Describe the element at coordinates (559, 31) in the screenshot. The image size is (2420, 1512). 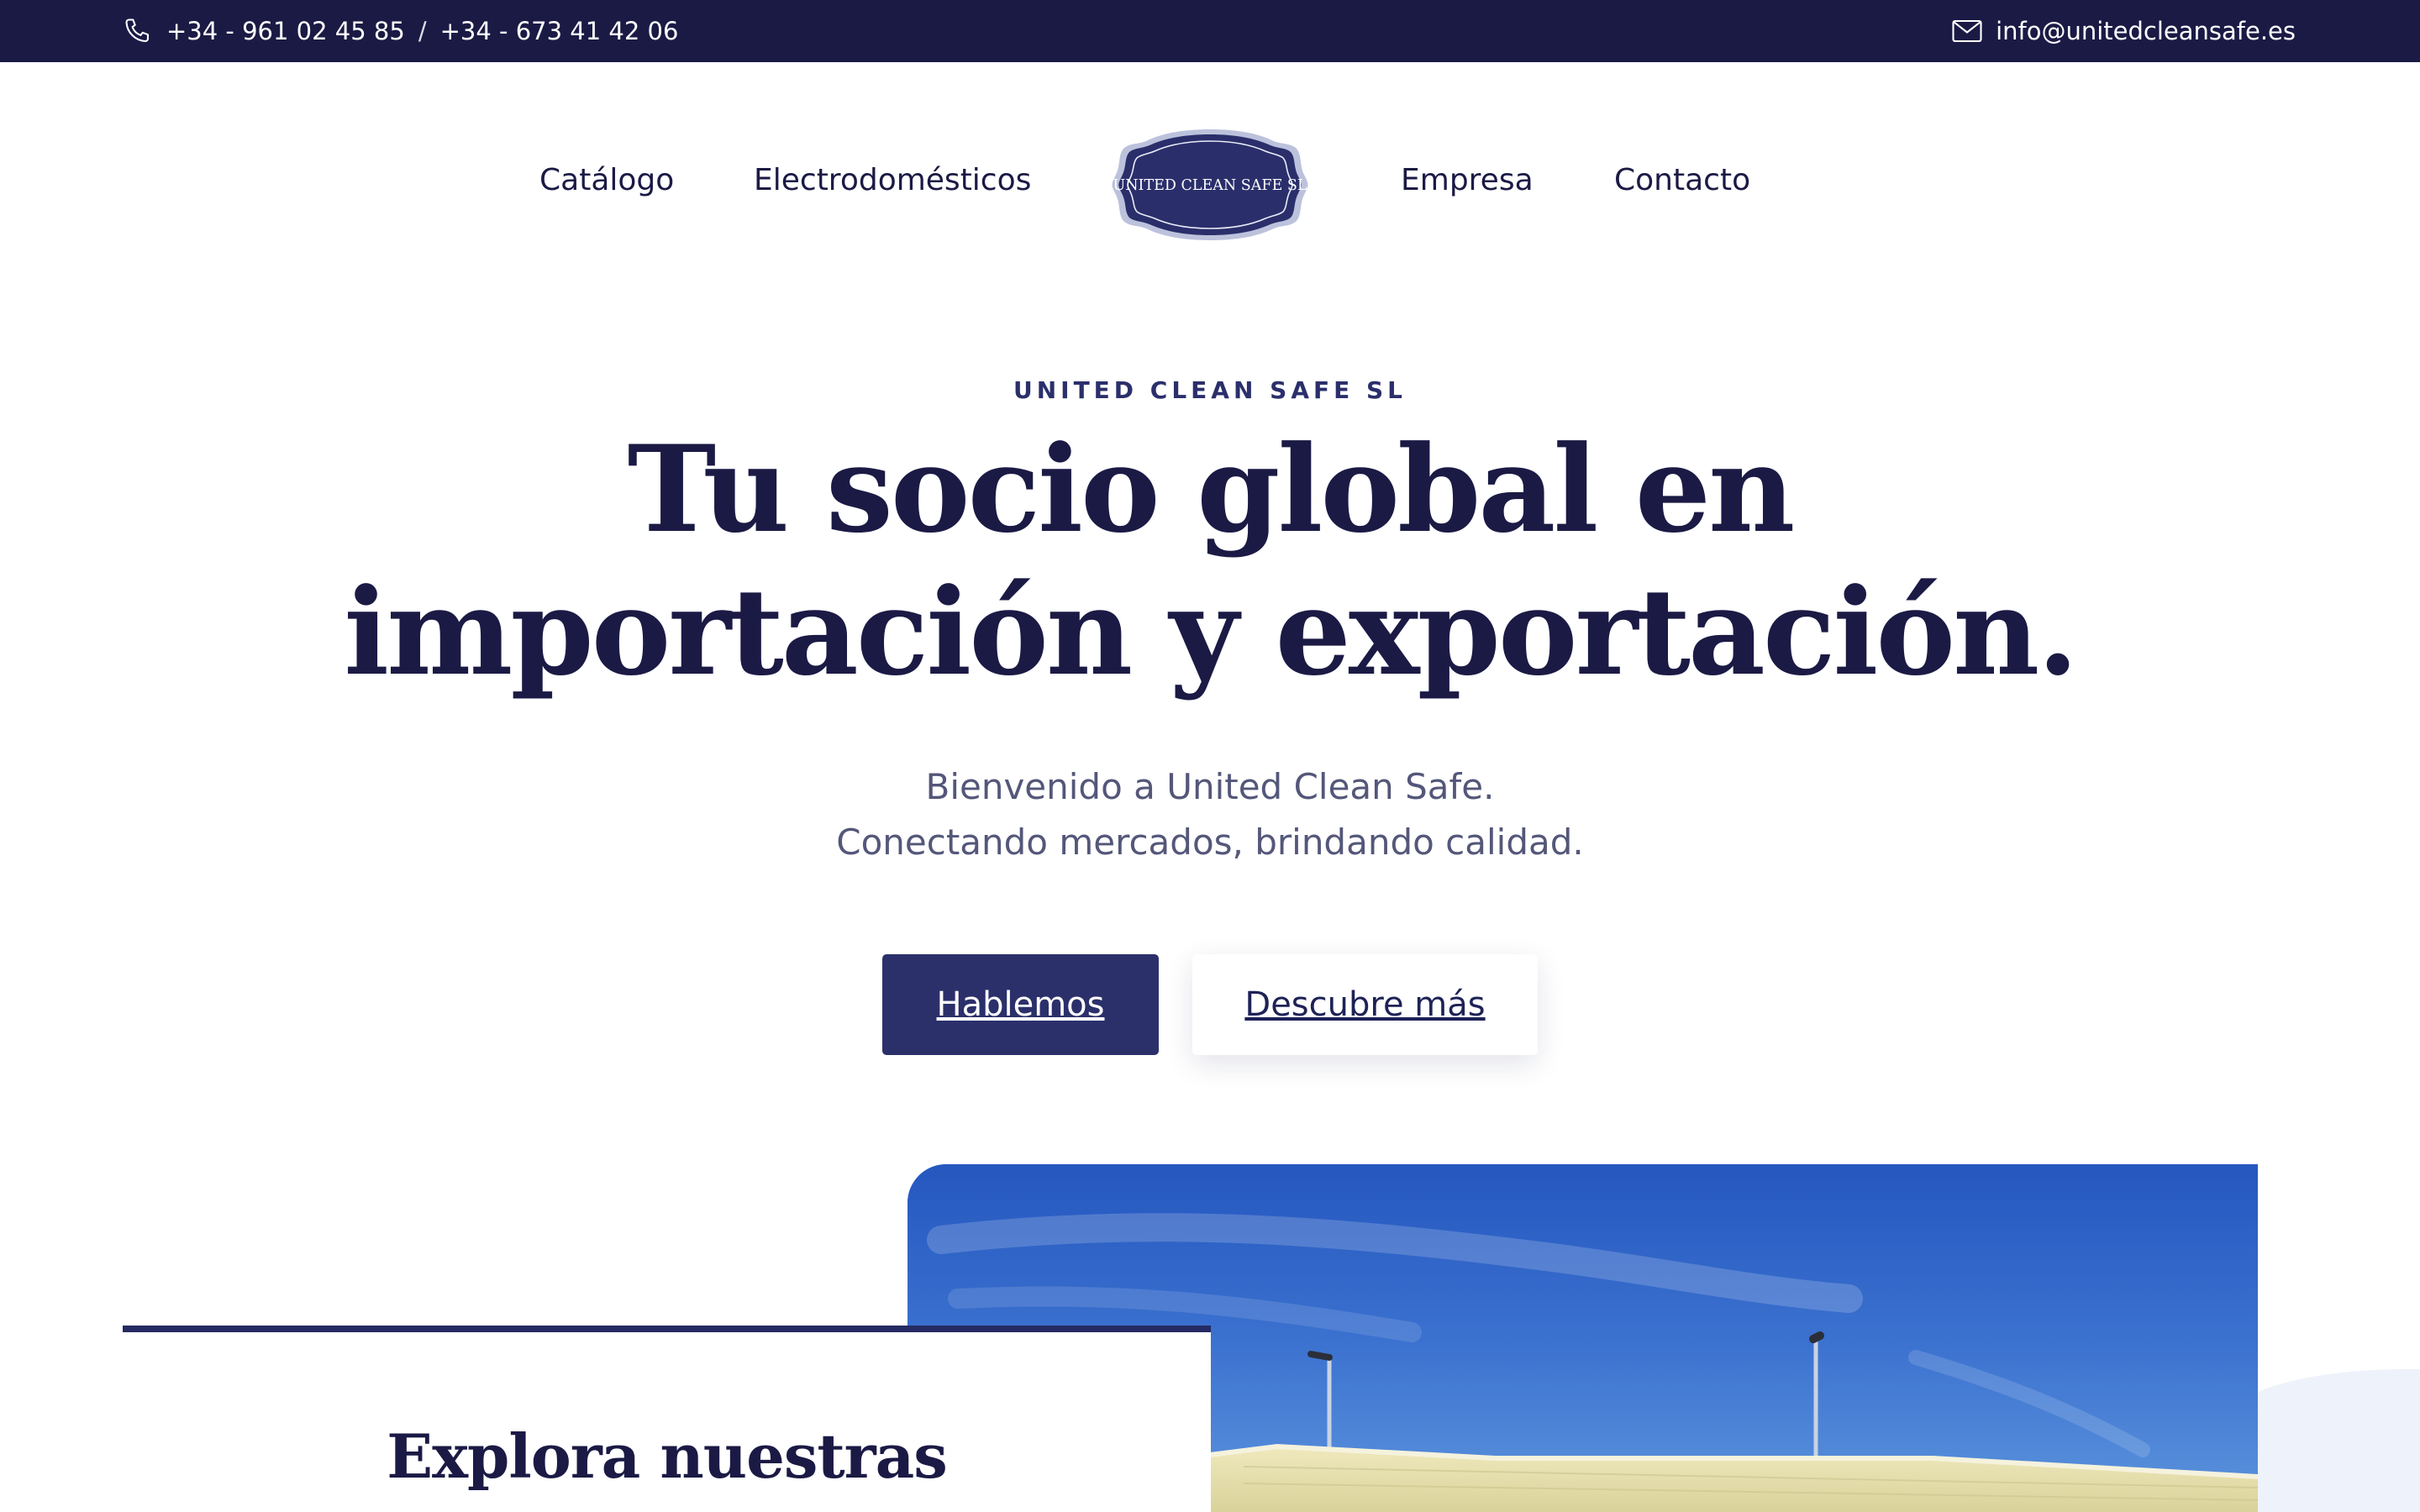
I see `phone-number-2: +34 - 673 41 42 06` at that location.